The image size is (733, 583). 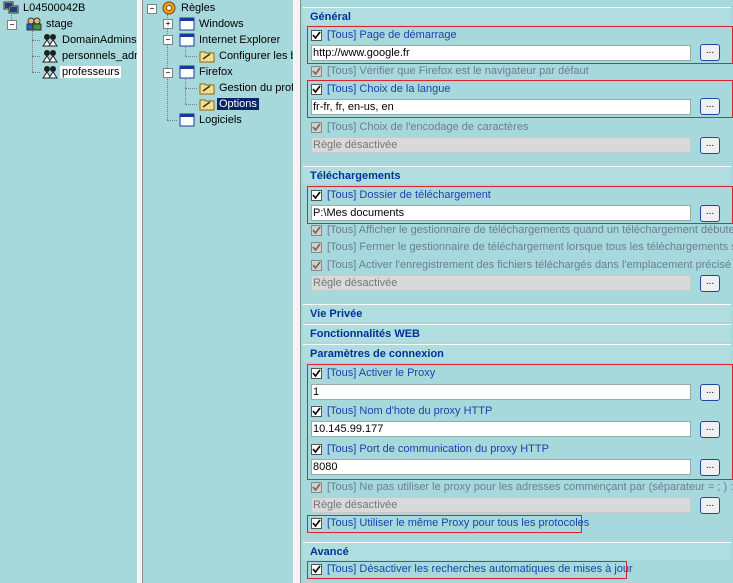 What do you see at coordinates (187, 120) in the screenshot?
I see `window-icon` at bounding box center [187, 120].